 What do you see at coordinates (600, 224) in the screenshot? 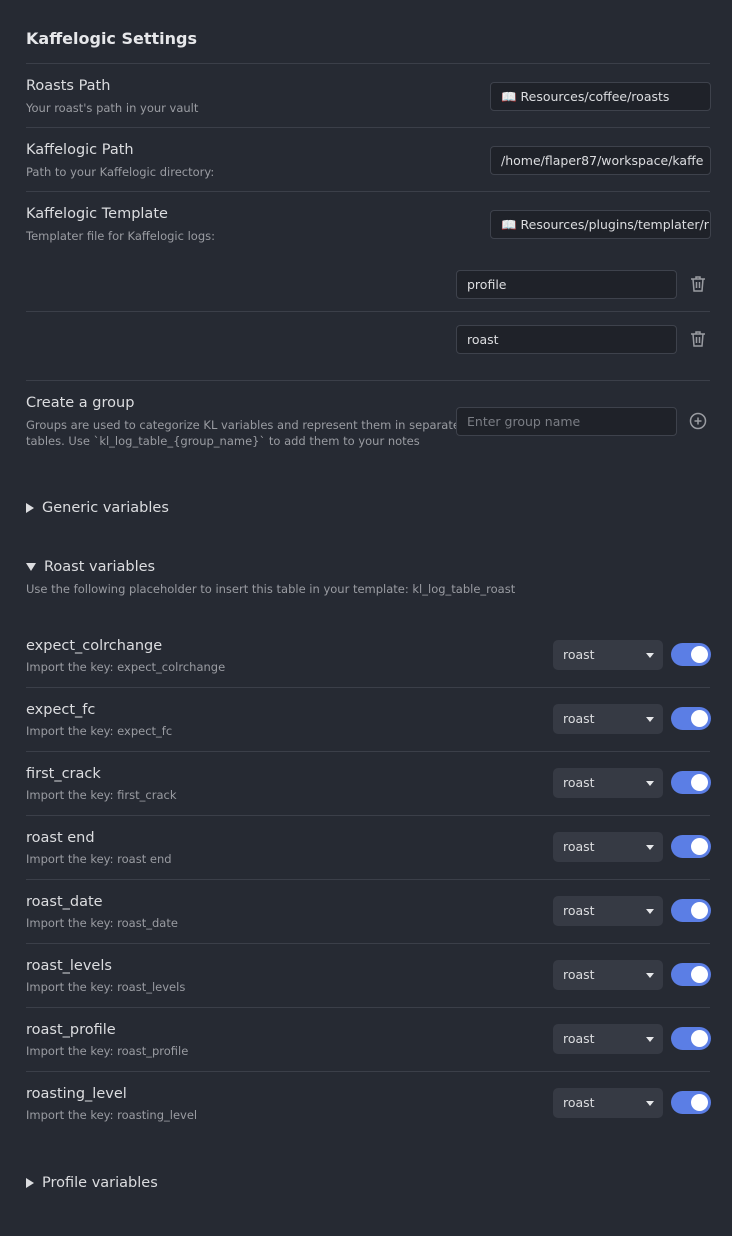
I see `kaffelogic-template-input: 📖 Resources/plugins/templater/r` at bounding box center [600, 224].